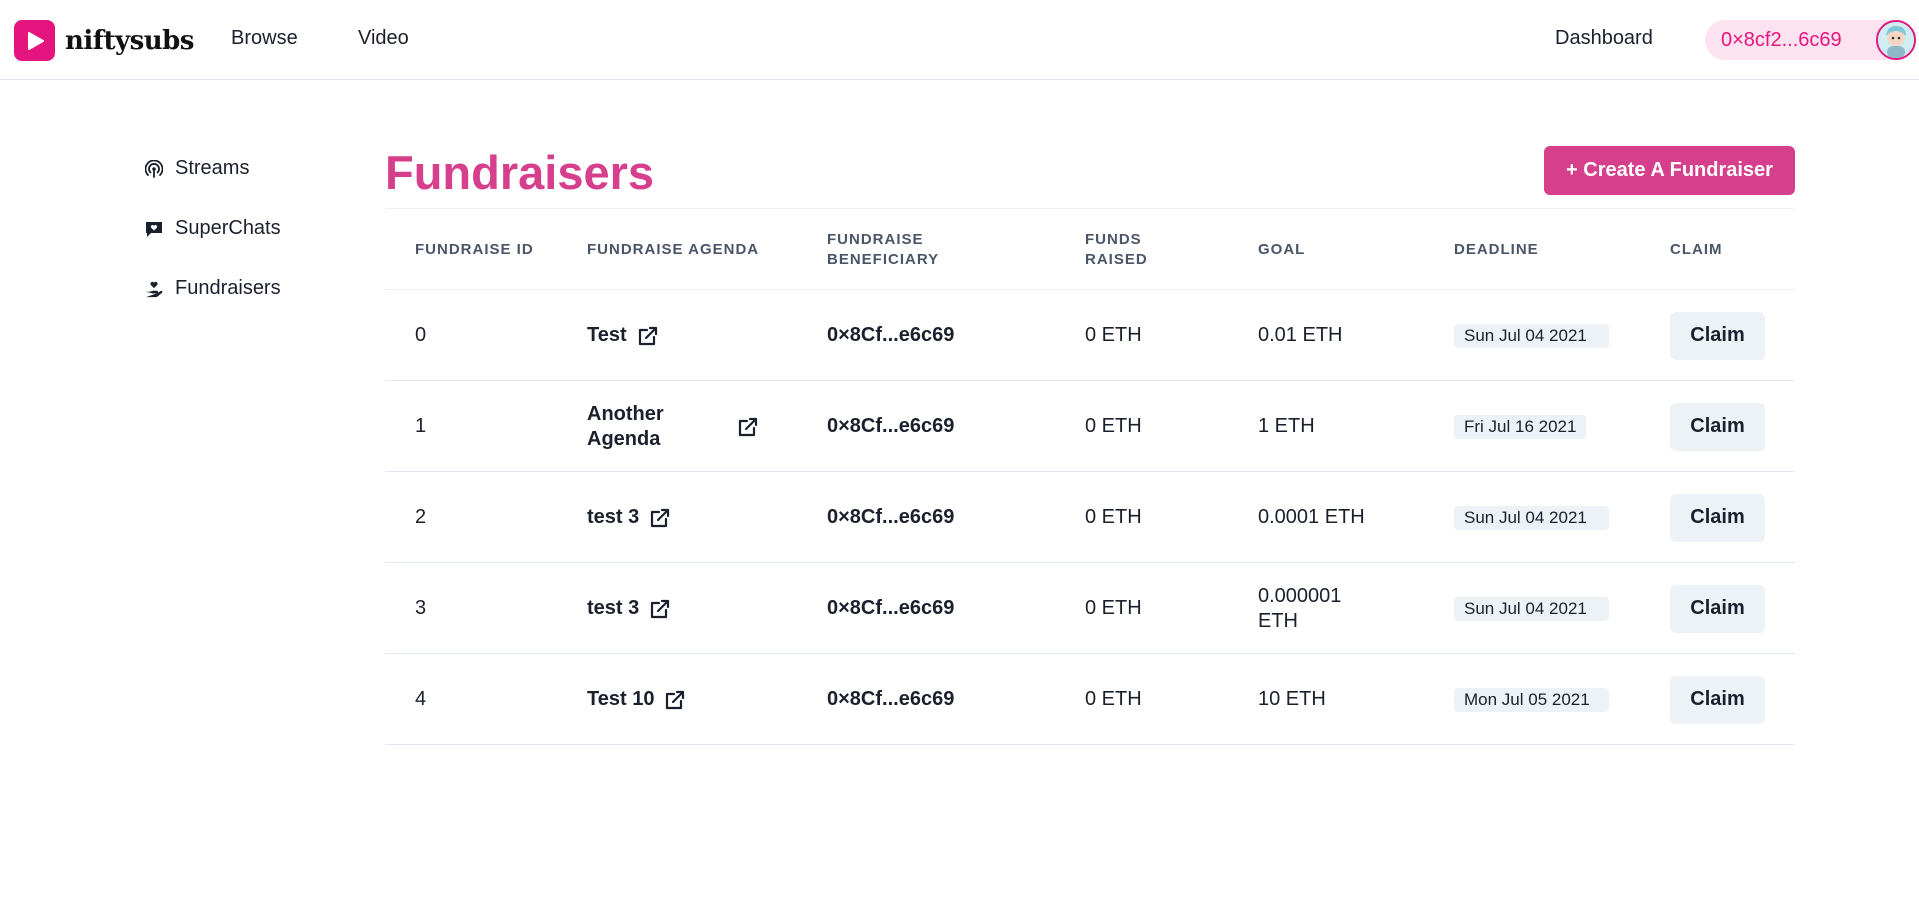  I want to click on deadline: Mon Jul 05 2021, so click(1531, 699).